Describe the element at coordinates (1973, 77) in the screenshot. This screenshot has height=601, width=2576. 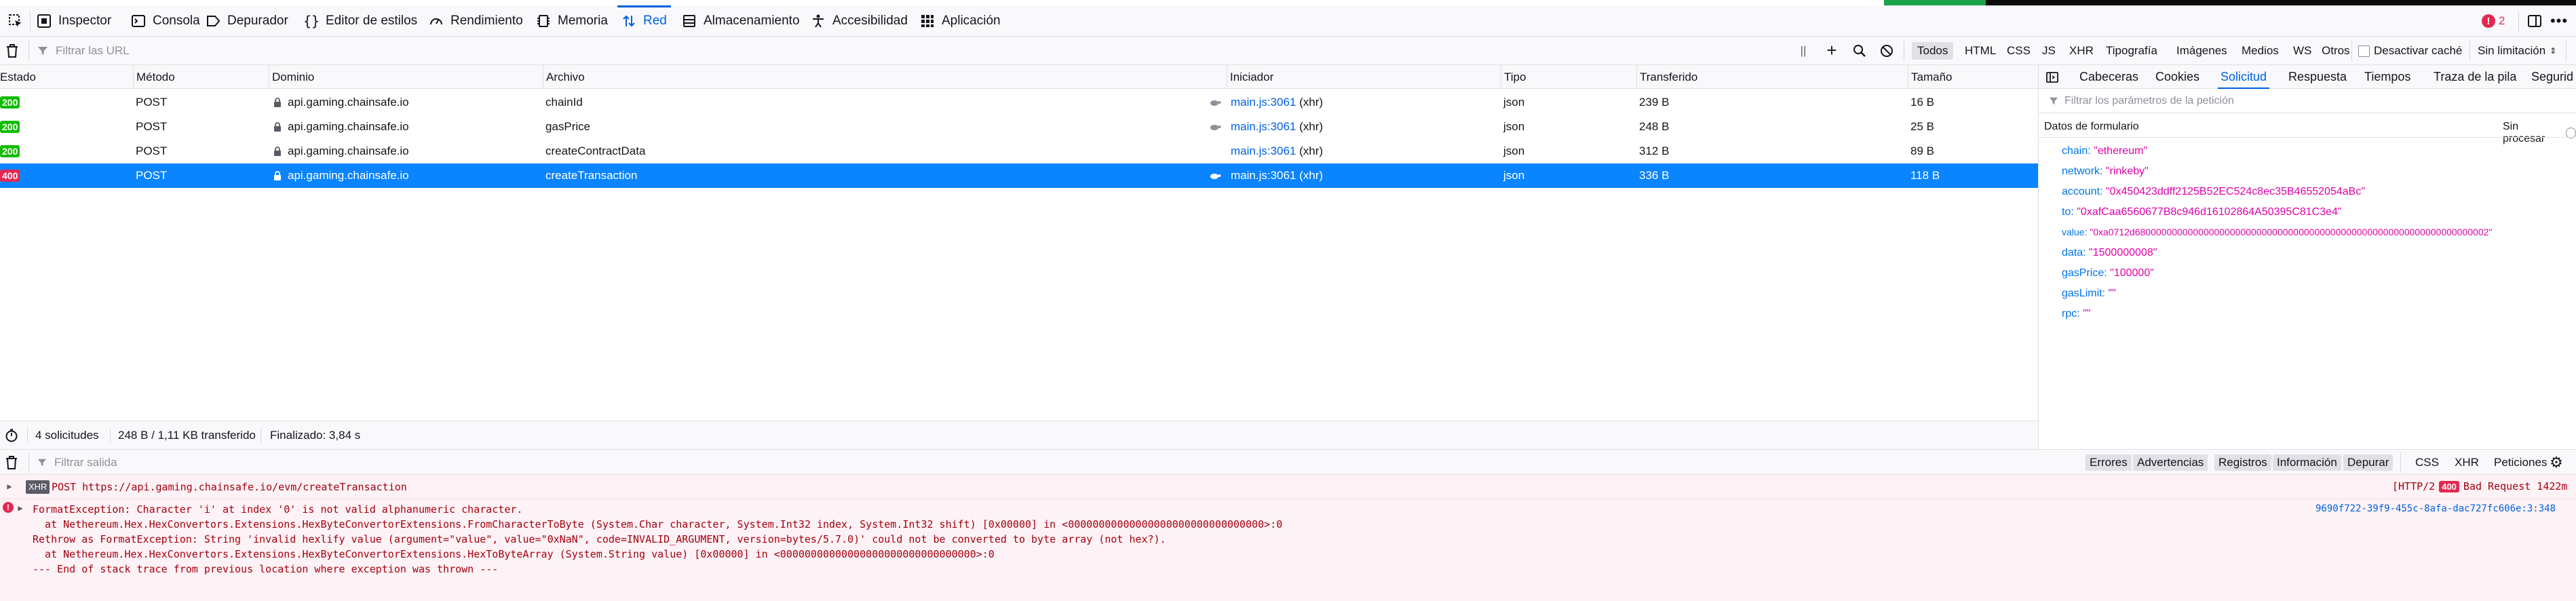
I see `col-size: Tamaño` at that location.